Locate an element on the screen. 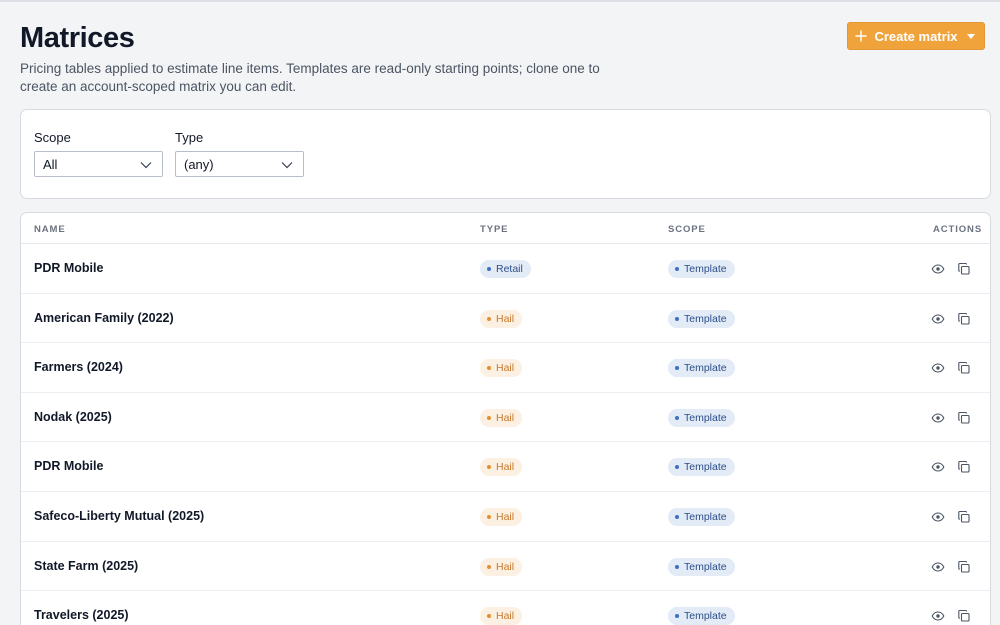 The width and height of the screenshot is (1000, 625). column-header-name: NAME is located at coordinates (50, 229).